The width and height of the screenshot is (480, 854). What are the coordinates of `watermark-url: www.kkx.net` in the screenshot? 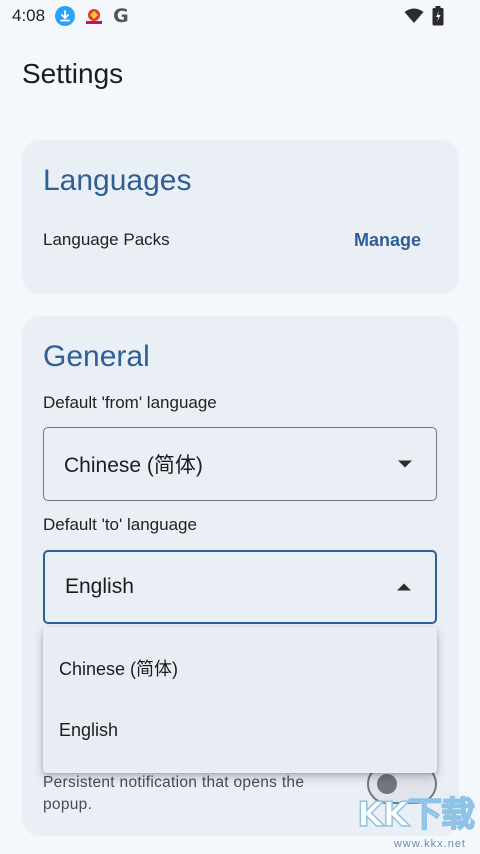 It's located at (429, 844).